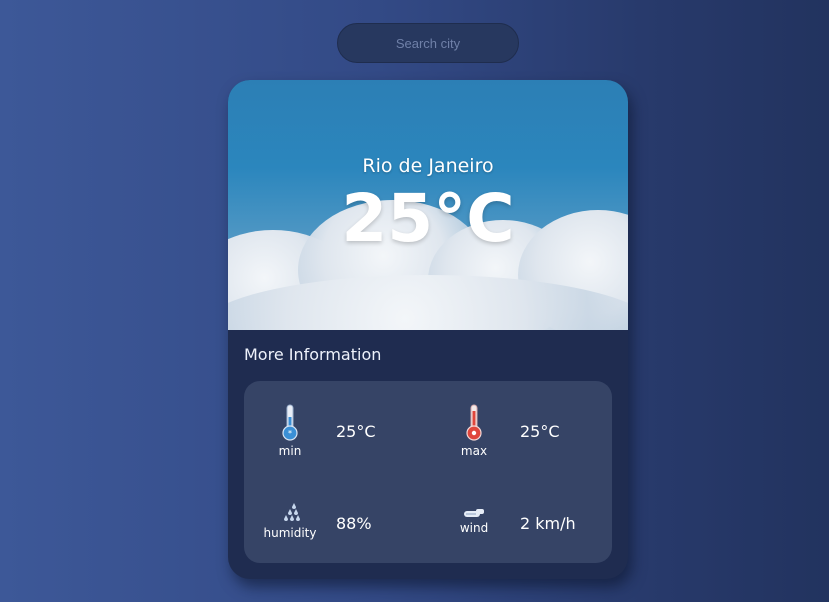 The image size is (829, 602). I want to click on humidity-label: humidity, so click(290, 533).